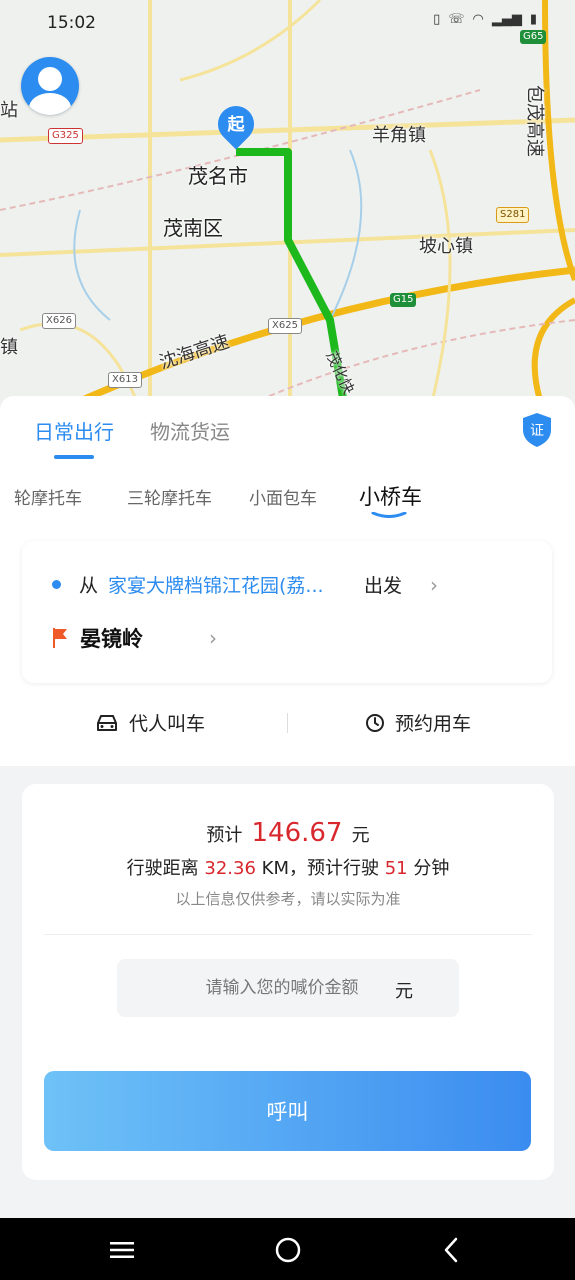  What do you see at coordinates (513, 215) in the screenshot?
I see `road-badge-s281: S281` at bounding box center [513, 215].